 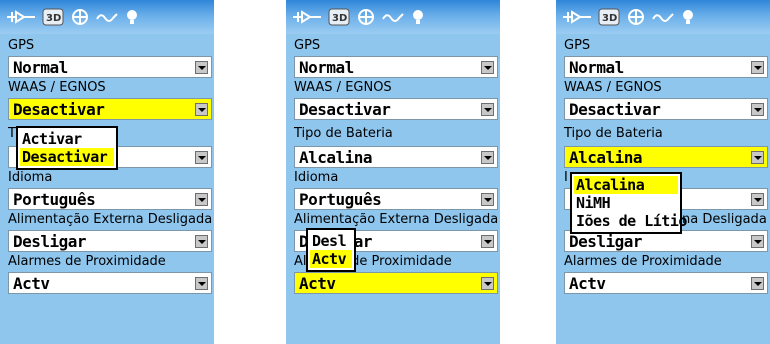 I want to click on popup-option: Activar, so click(x=67, y=139).